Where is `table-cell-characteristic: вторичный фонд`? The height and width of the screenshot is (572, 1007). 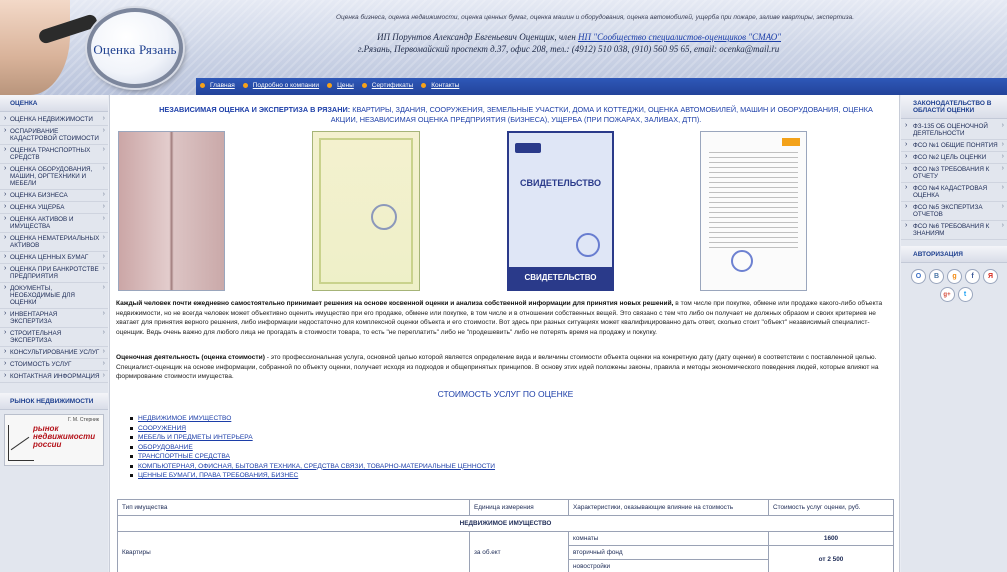 table-cell-characteristic: вторичный фонд is located at coordinates (668, 552).